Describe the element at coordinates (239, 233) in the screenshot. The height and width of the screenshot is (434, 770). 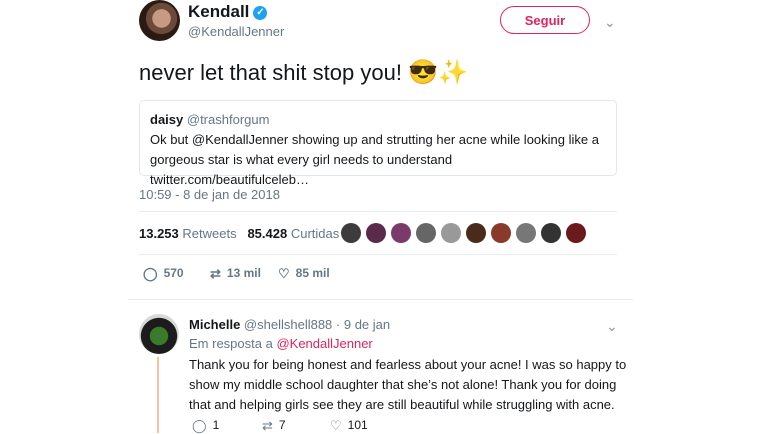
I see `engagement-stats: 13.253 Retweets 85.428 Curtidas` at that location.